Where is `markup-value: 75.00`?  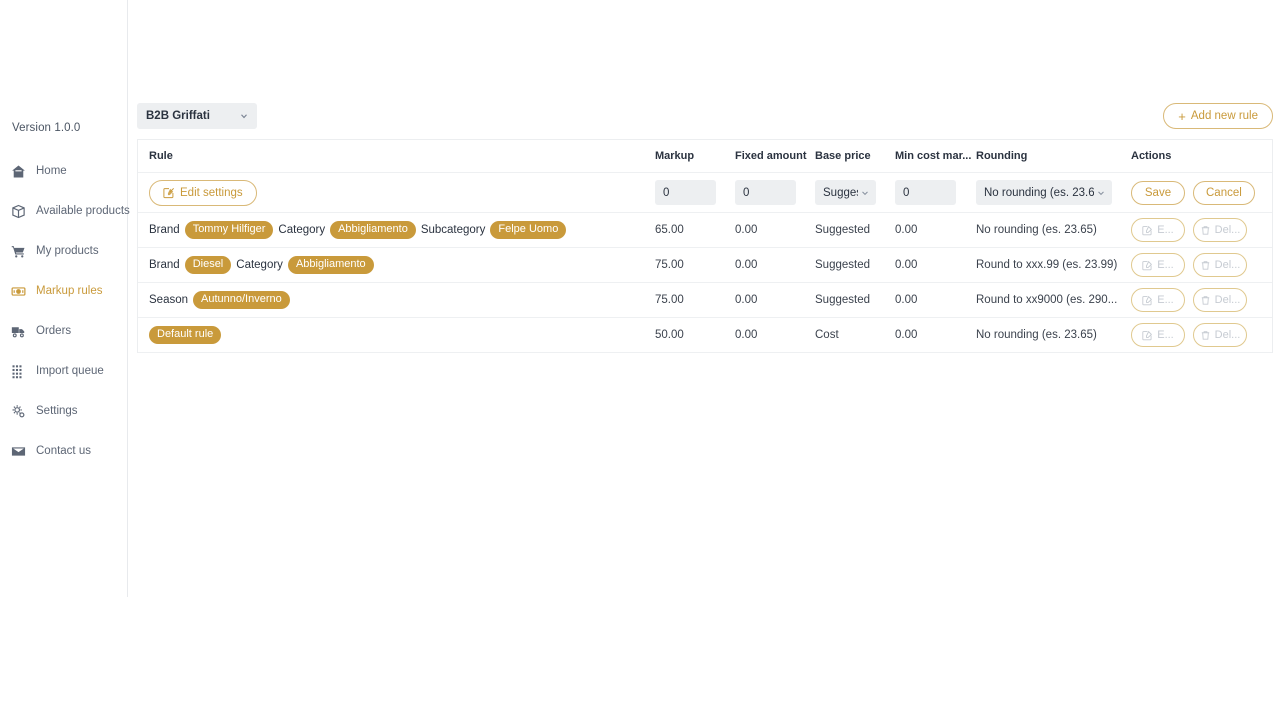
markup-value: 75.00 is located at coordinates (669, 300).